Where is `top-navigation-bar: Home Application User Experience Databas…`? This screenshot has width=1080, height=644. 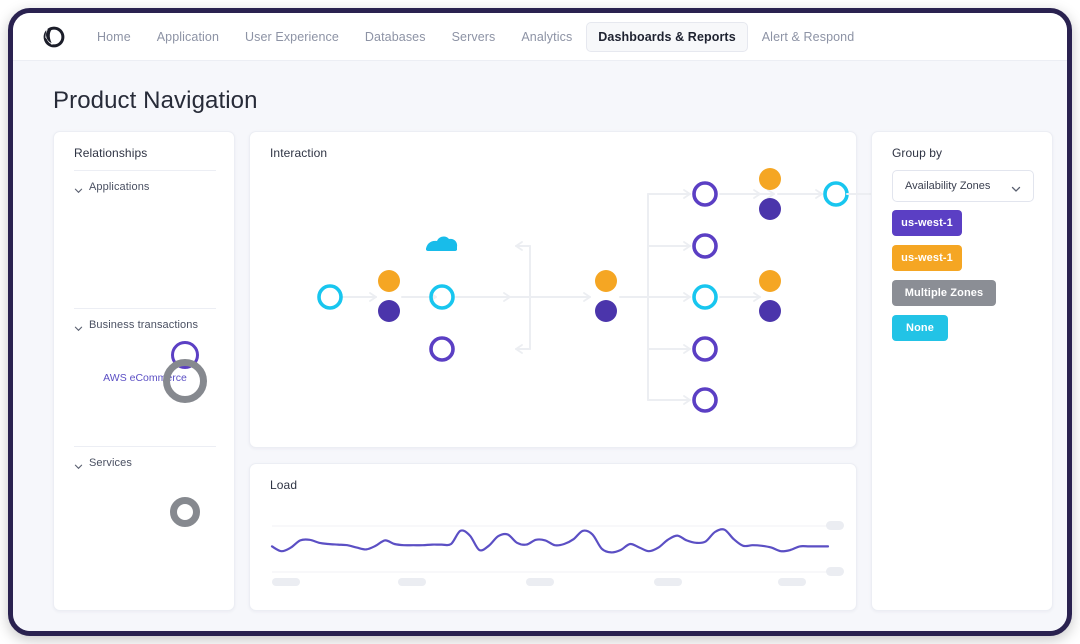 top-navigation-bar: Home Application User Experience Databas… is located at coordinates (540, 37).